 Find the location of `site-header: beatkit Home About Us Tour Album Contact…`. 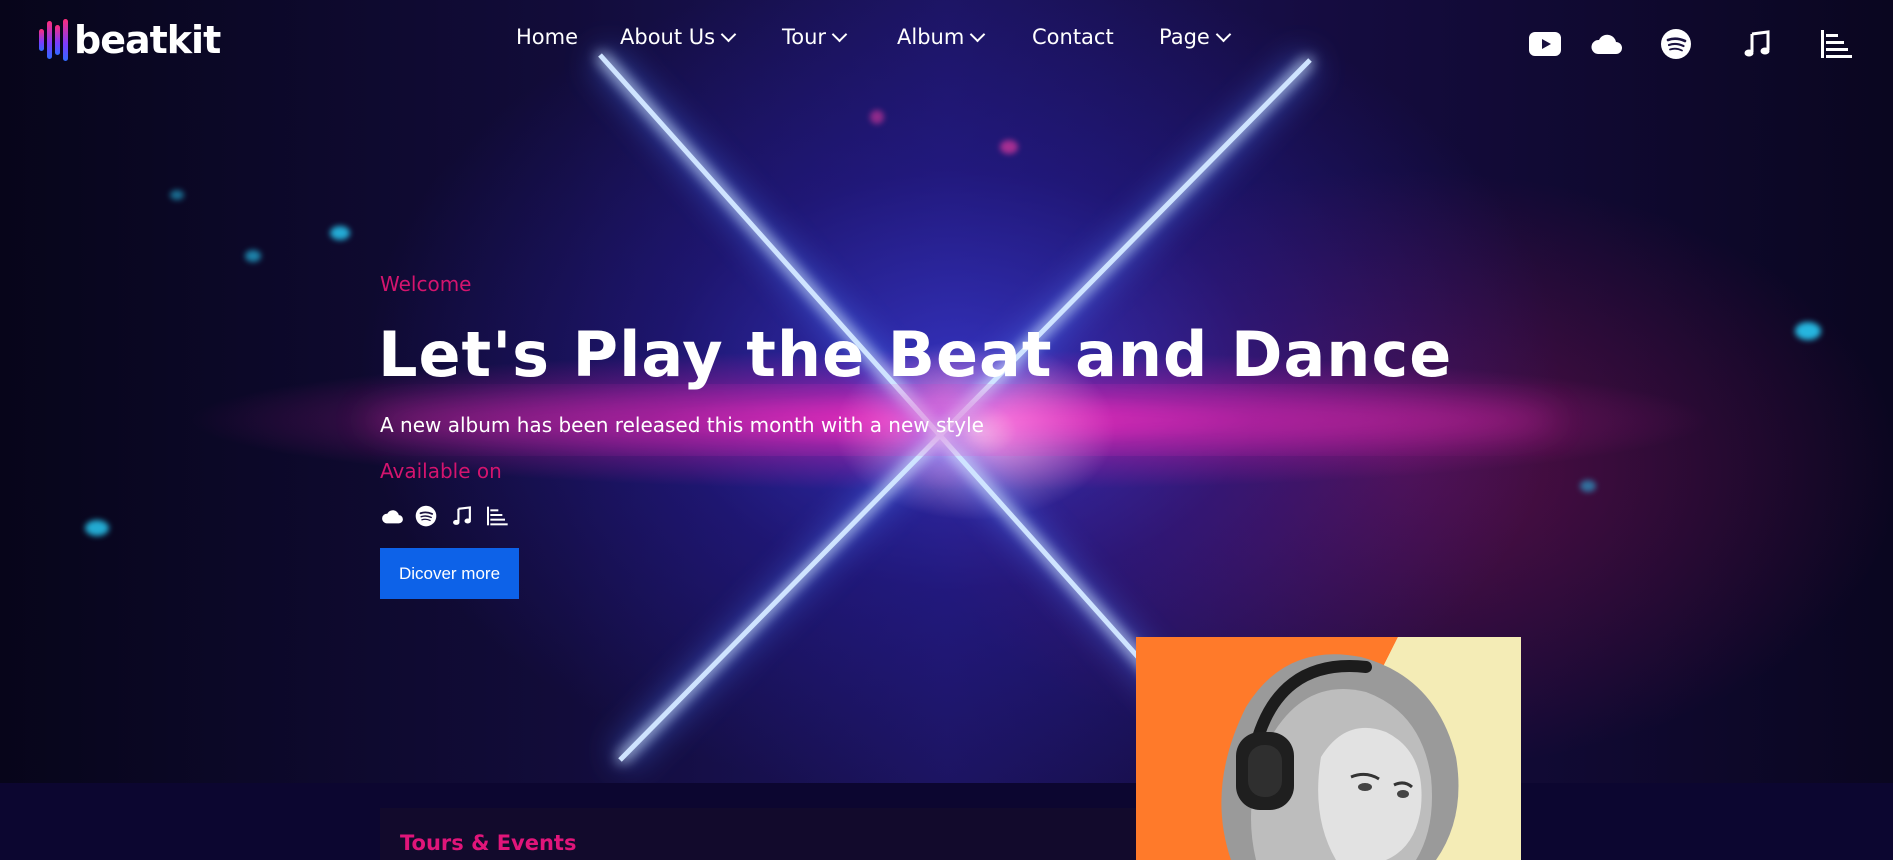

site-header: beatkit Home About Us Tour Album Contact… is located at coordinates (946, 42).